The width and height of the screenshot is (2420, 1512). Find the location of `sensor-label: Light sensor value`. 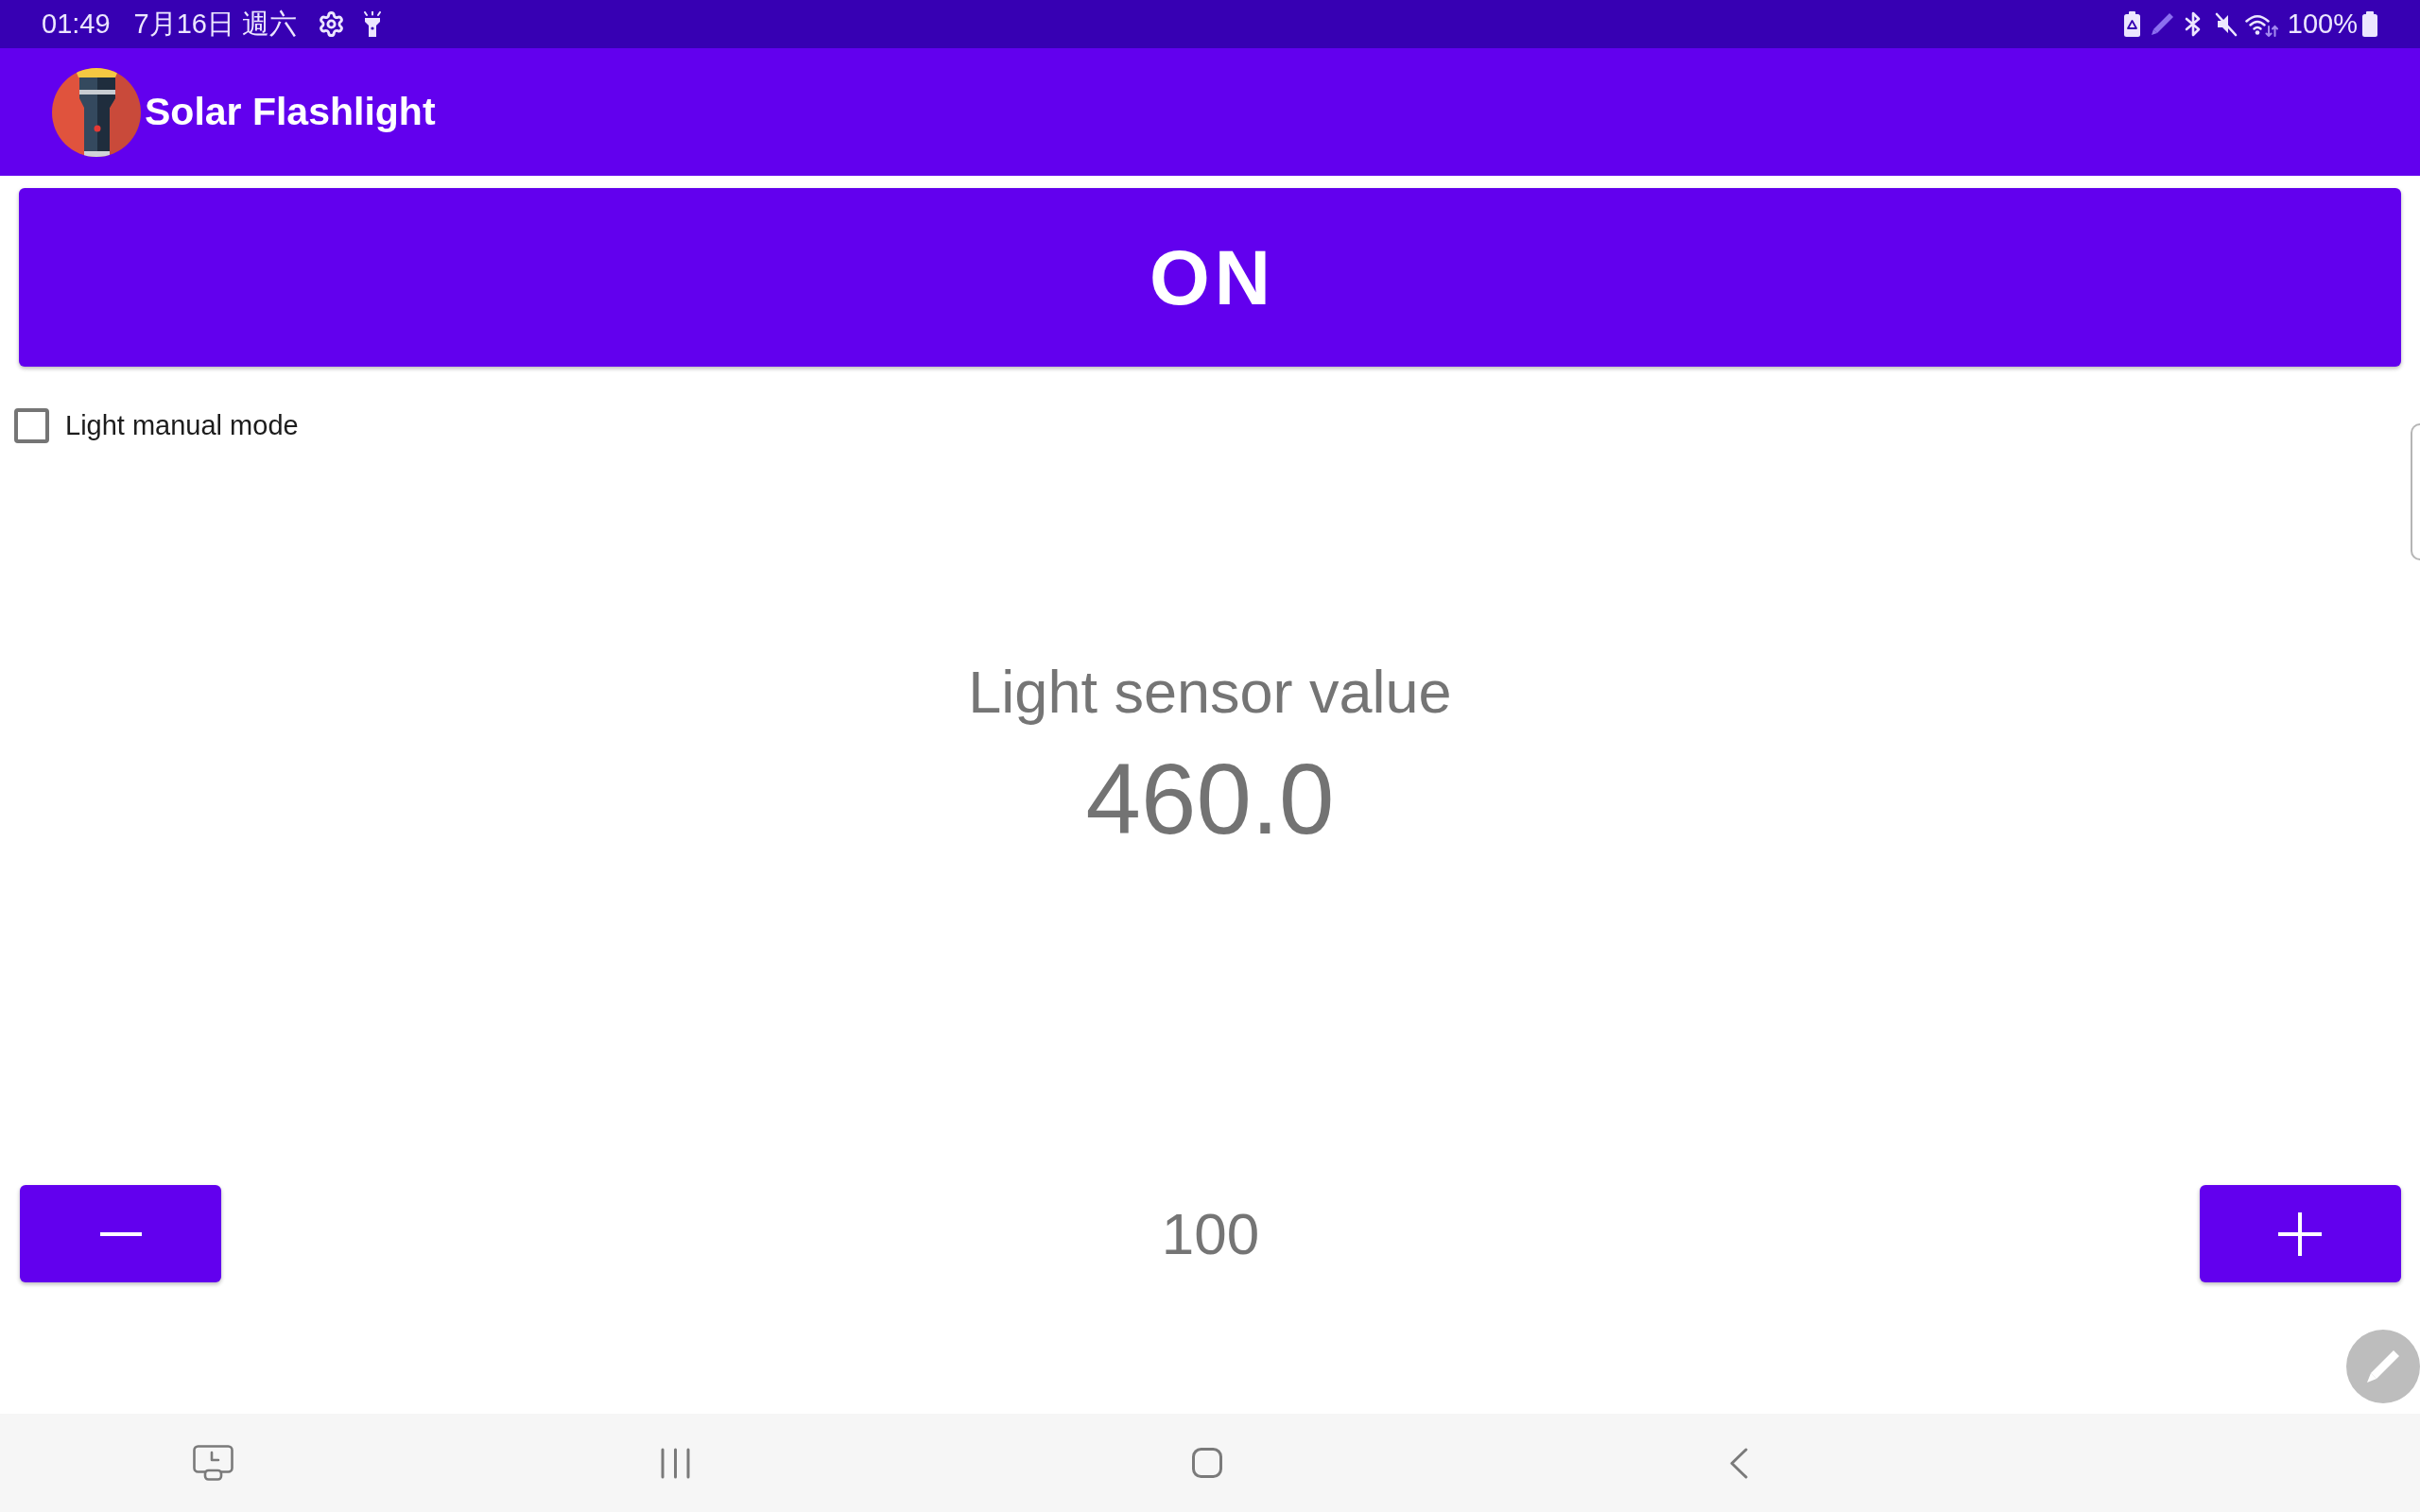

sensor-label: Light sensor value is located at coordinates (1210, 692).